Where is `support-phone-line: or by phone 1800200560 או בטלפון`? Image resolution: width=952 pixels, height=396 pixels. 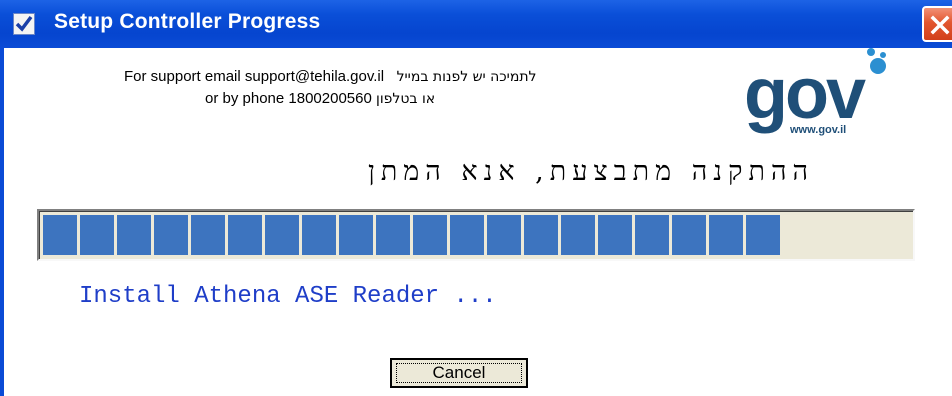
support-phone-line: or by phone 1800200560 או בטלפון is located at coordinates (320, 98).